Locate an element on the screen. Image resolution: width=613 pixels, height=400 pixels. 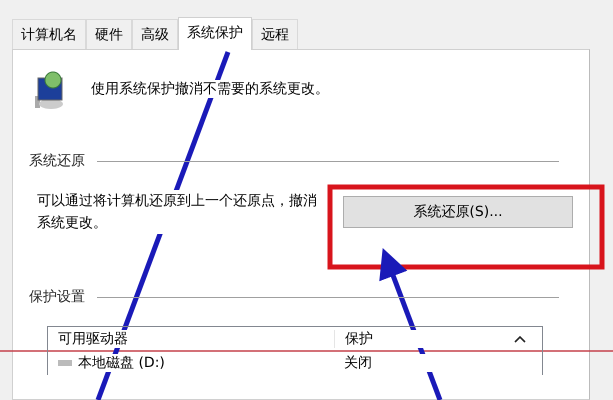
group-heading: 系统还原 is located at coordinates (57, 161).